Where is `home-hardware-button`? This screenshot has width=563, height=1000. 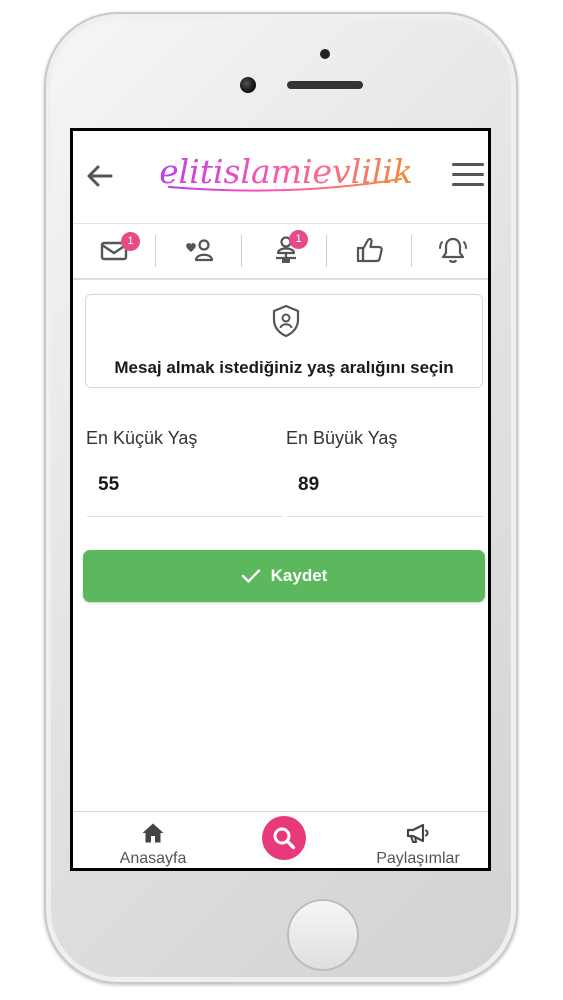
home-hardware-button is located at coordinates (323, 935).